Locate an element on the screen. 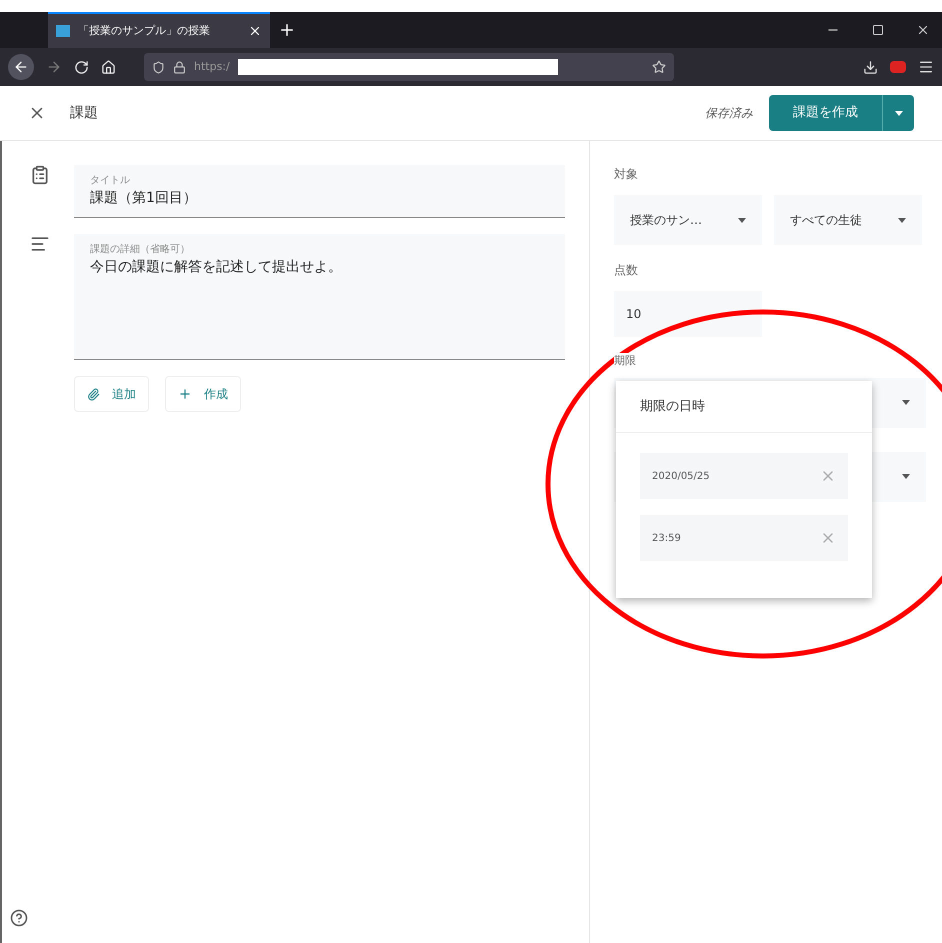 This screenshot has width=942, height=943. title-field: タイトル 課題（第1回目） is located at coordinates (319, 191).